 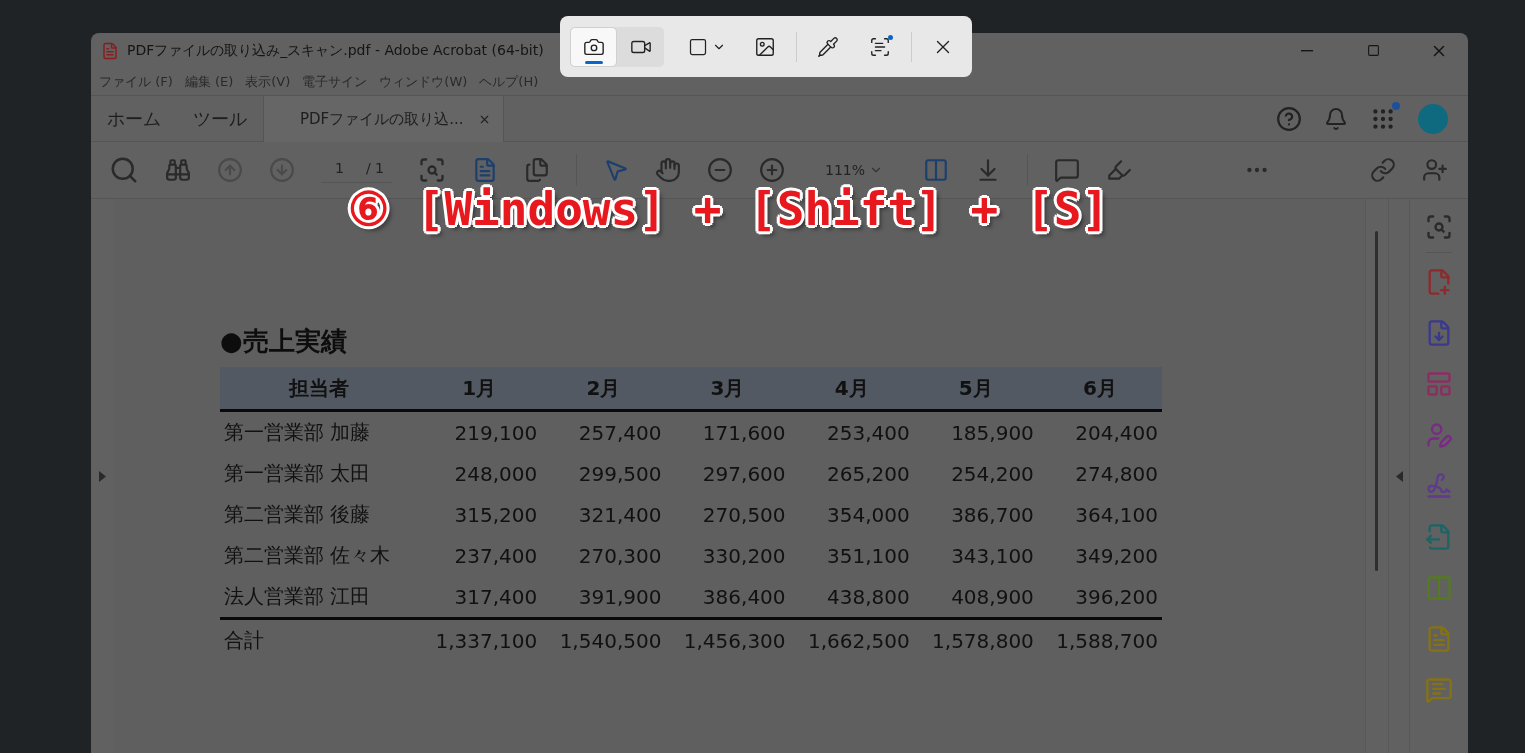 I want to click on signature-icon, so click(x=1439, y=486).